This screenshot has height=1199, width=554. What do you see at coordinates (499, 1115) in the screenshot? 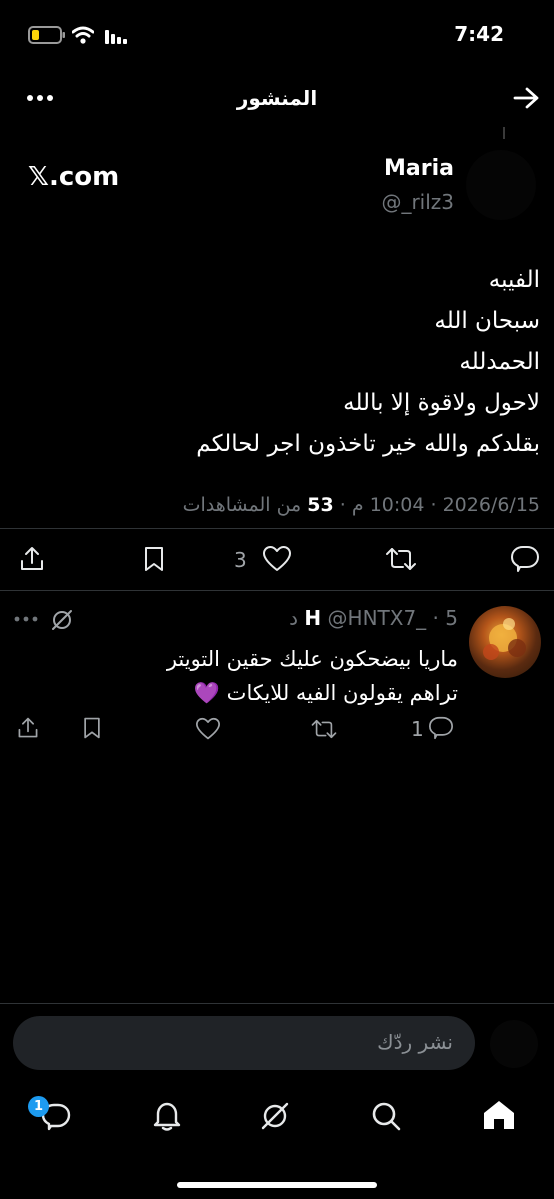
I see `home-icon` at bounding box center [499, 1115].